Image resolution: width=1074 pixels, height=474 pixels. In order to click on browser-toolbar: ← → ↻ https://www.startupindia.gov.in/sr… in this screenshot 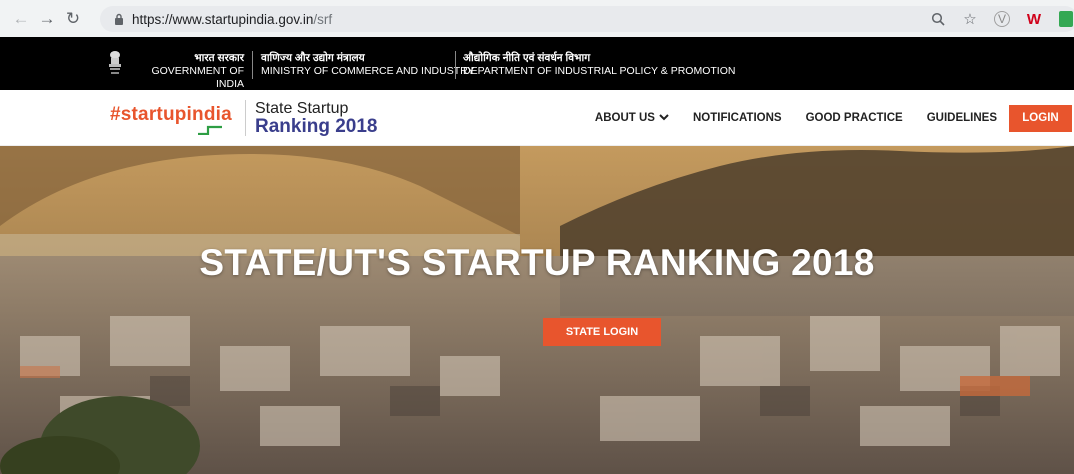, I will do `click(537, 18)`.